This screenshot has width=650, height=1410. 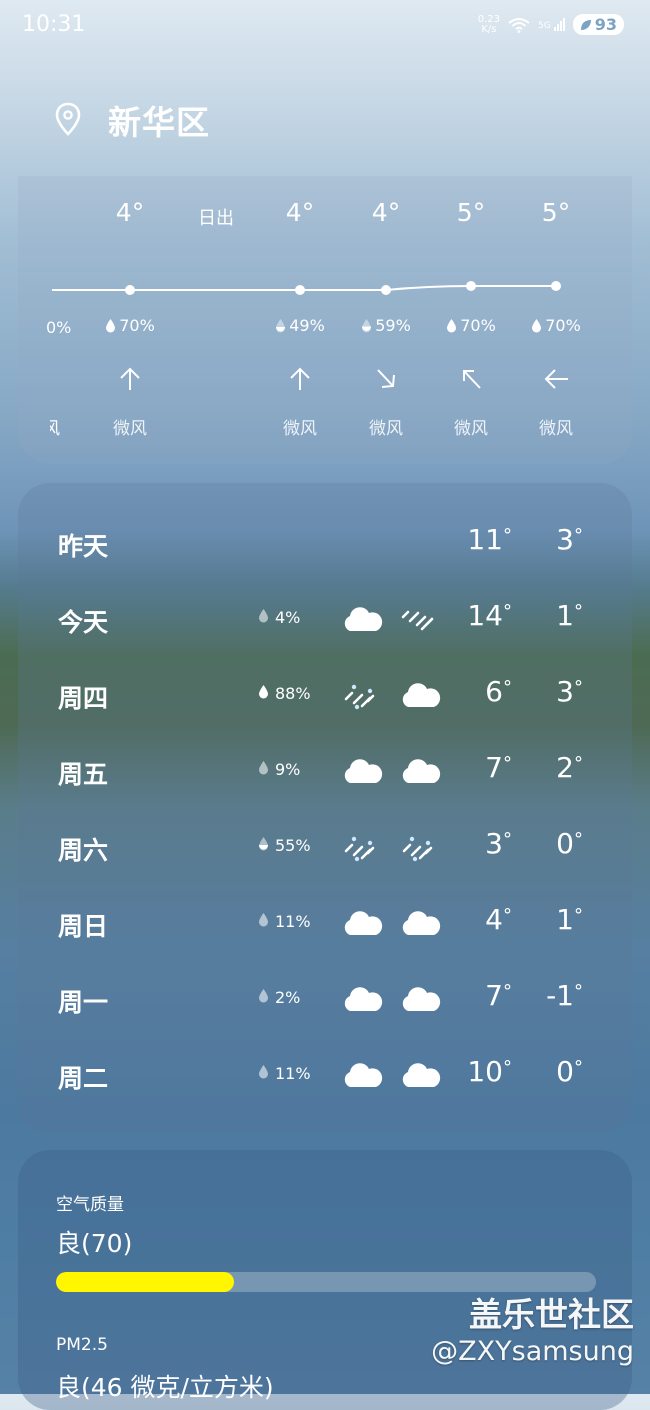 I want to click on wind-arrow-left-icon, so click(x=556, y=379).